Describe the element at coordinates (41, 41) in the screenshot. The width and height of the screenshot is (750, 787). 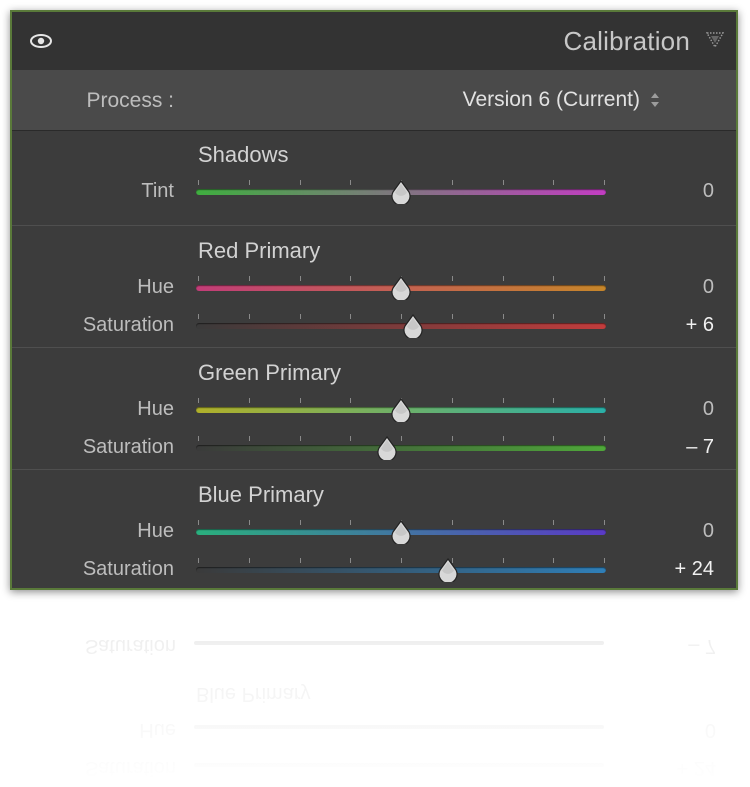
I see `eye-icon` at that location.